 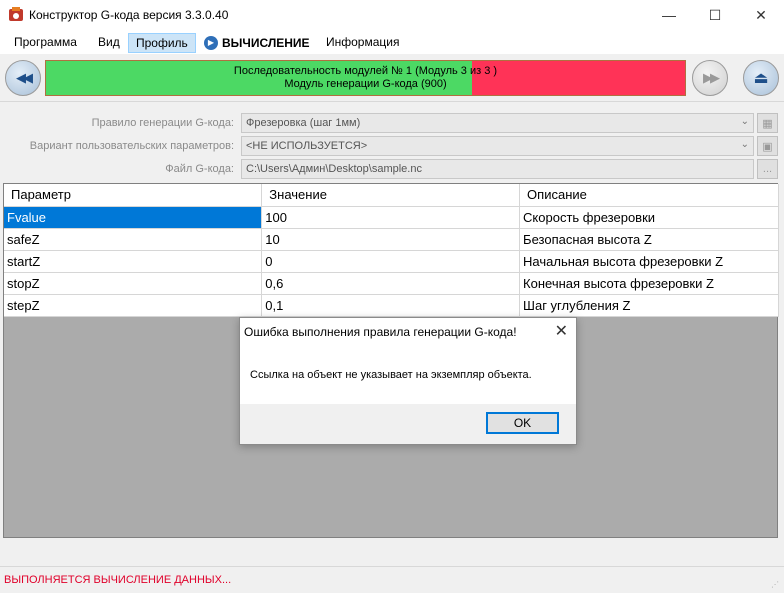 I want to click on cell-value: 10, so click(x=391, y=239).